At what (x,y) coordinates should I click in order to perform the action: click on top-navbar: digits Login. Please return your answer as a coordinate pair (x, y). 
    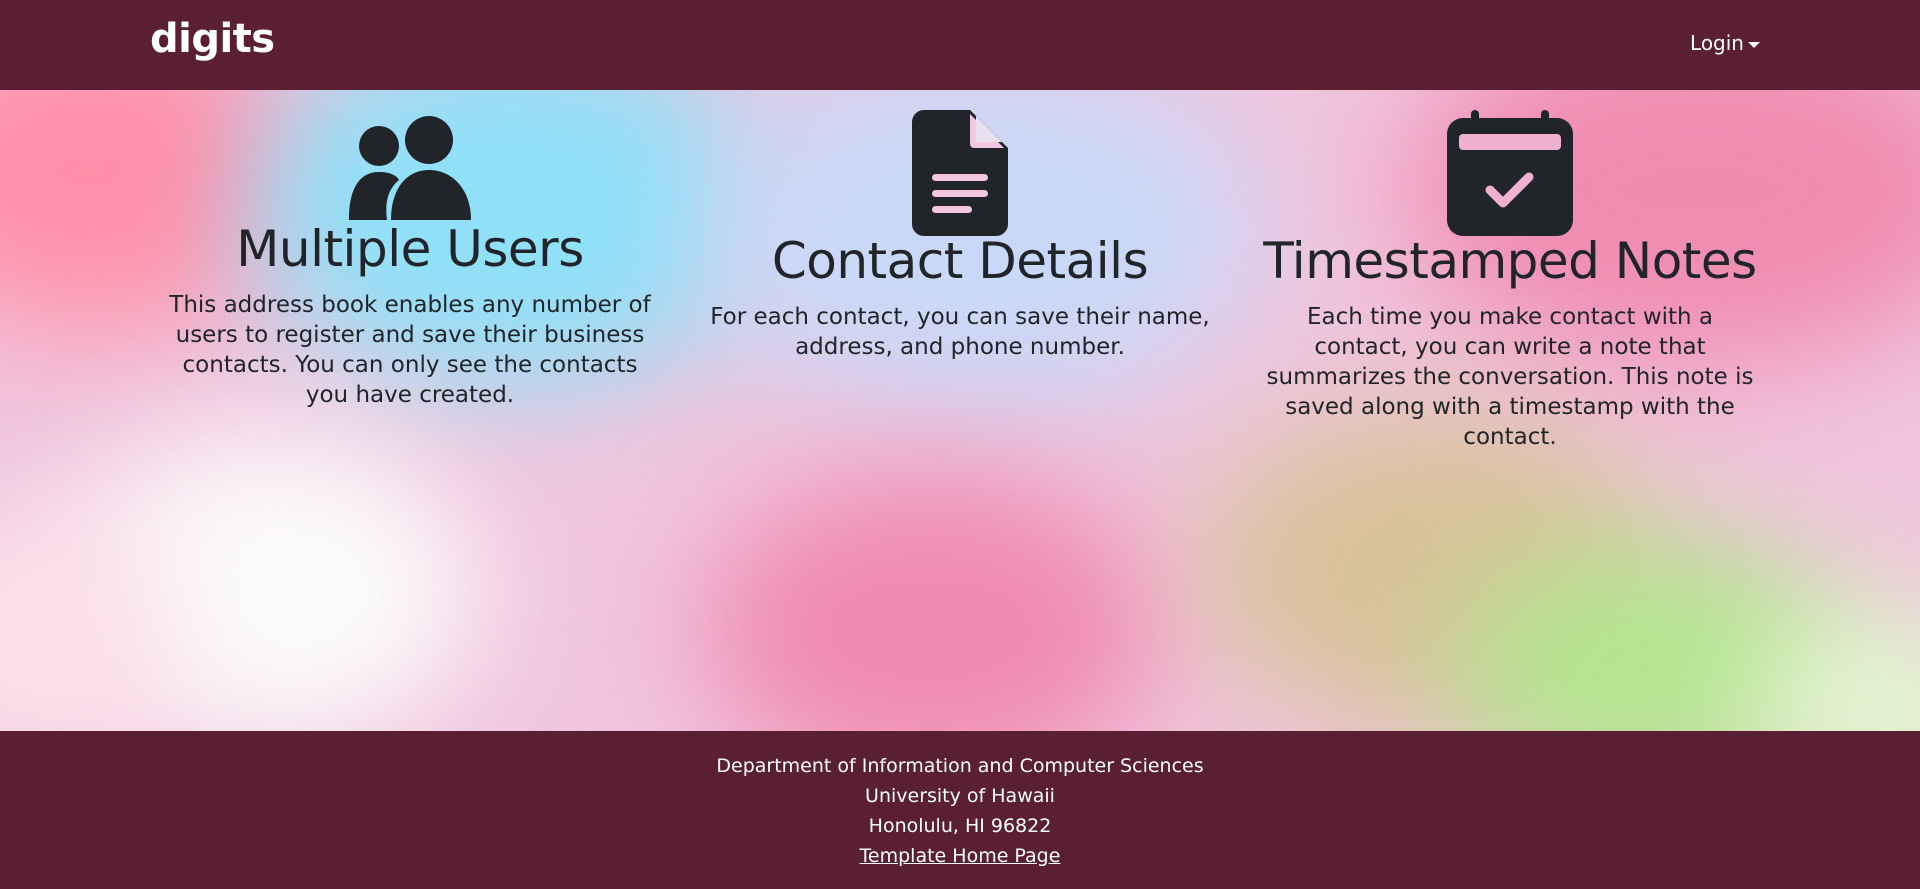
    Looking at the image, I should click on (960, 45).